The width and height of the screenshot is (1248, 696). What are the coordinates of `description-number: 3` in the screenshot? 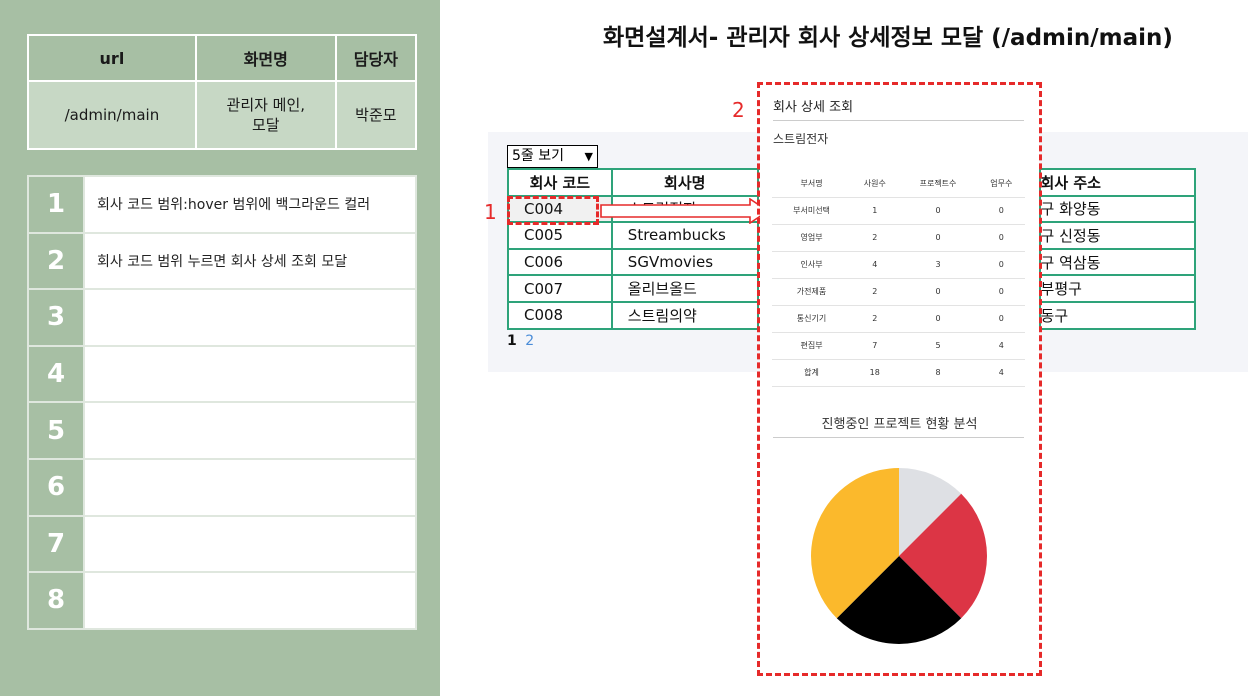 It's located at (56, 317).